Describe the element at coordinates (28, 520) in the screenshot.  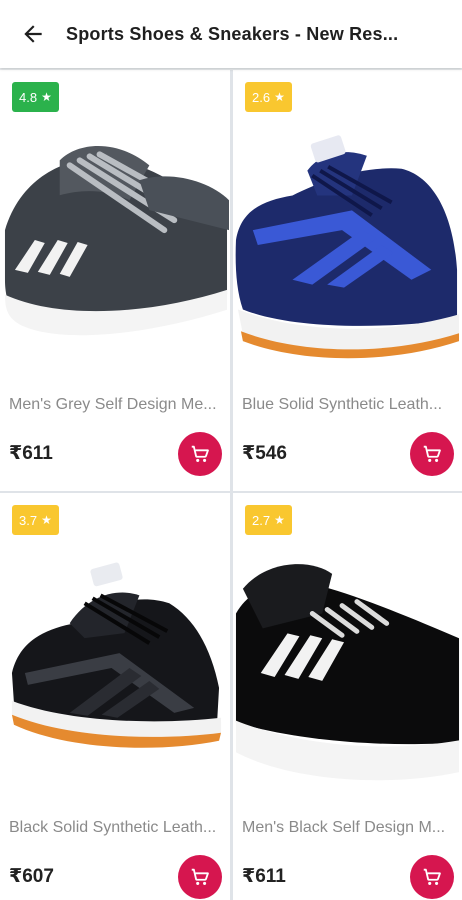
I see `rating-value: 3.7` at that location.